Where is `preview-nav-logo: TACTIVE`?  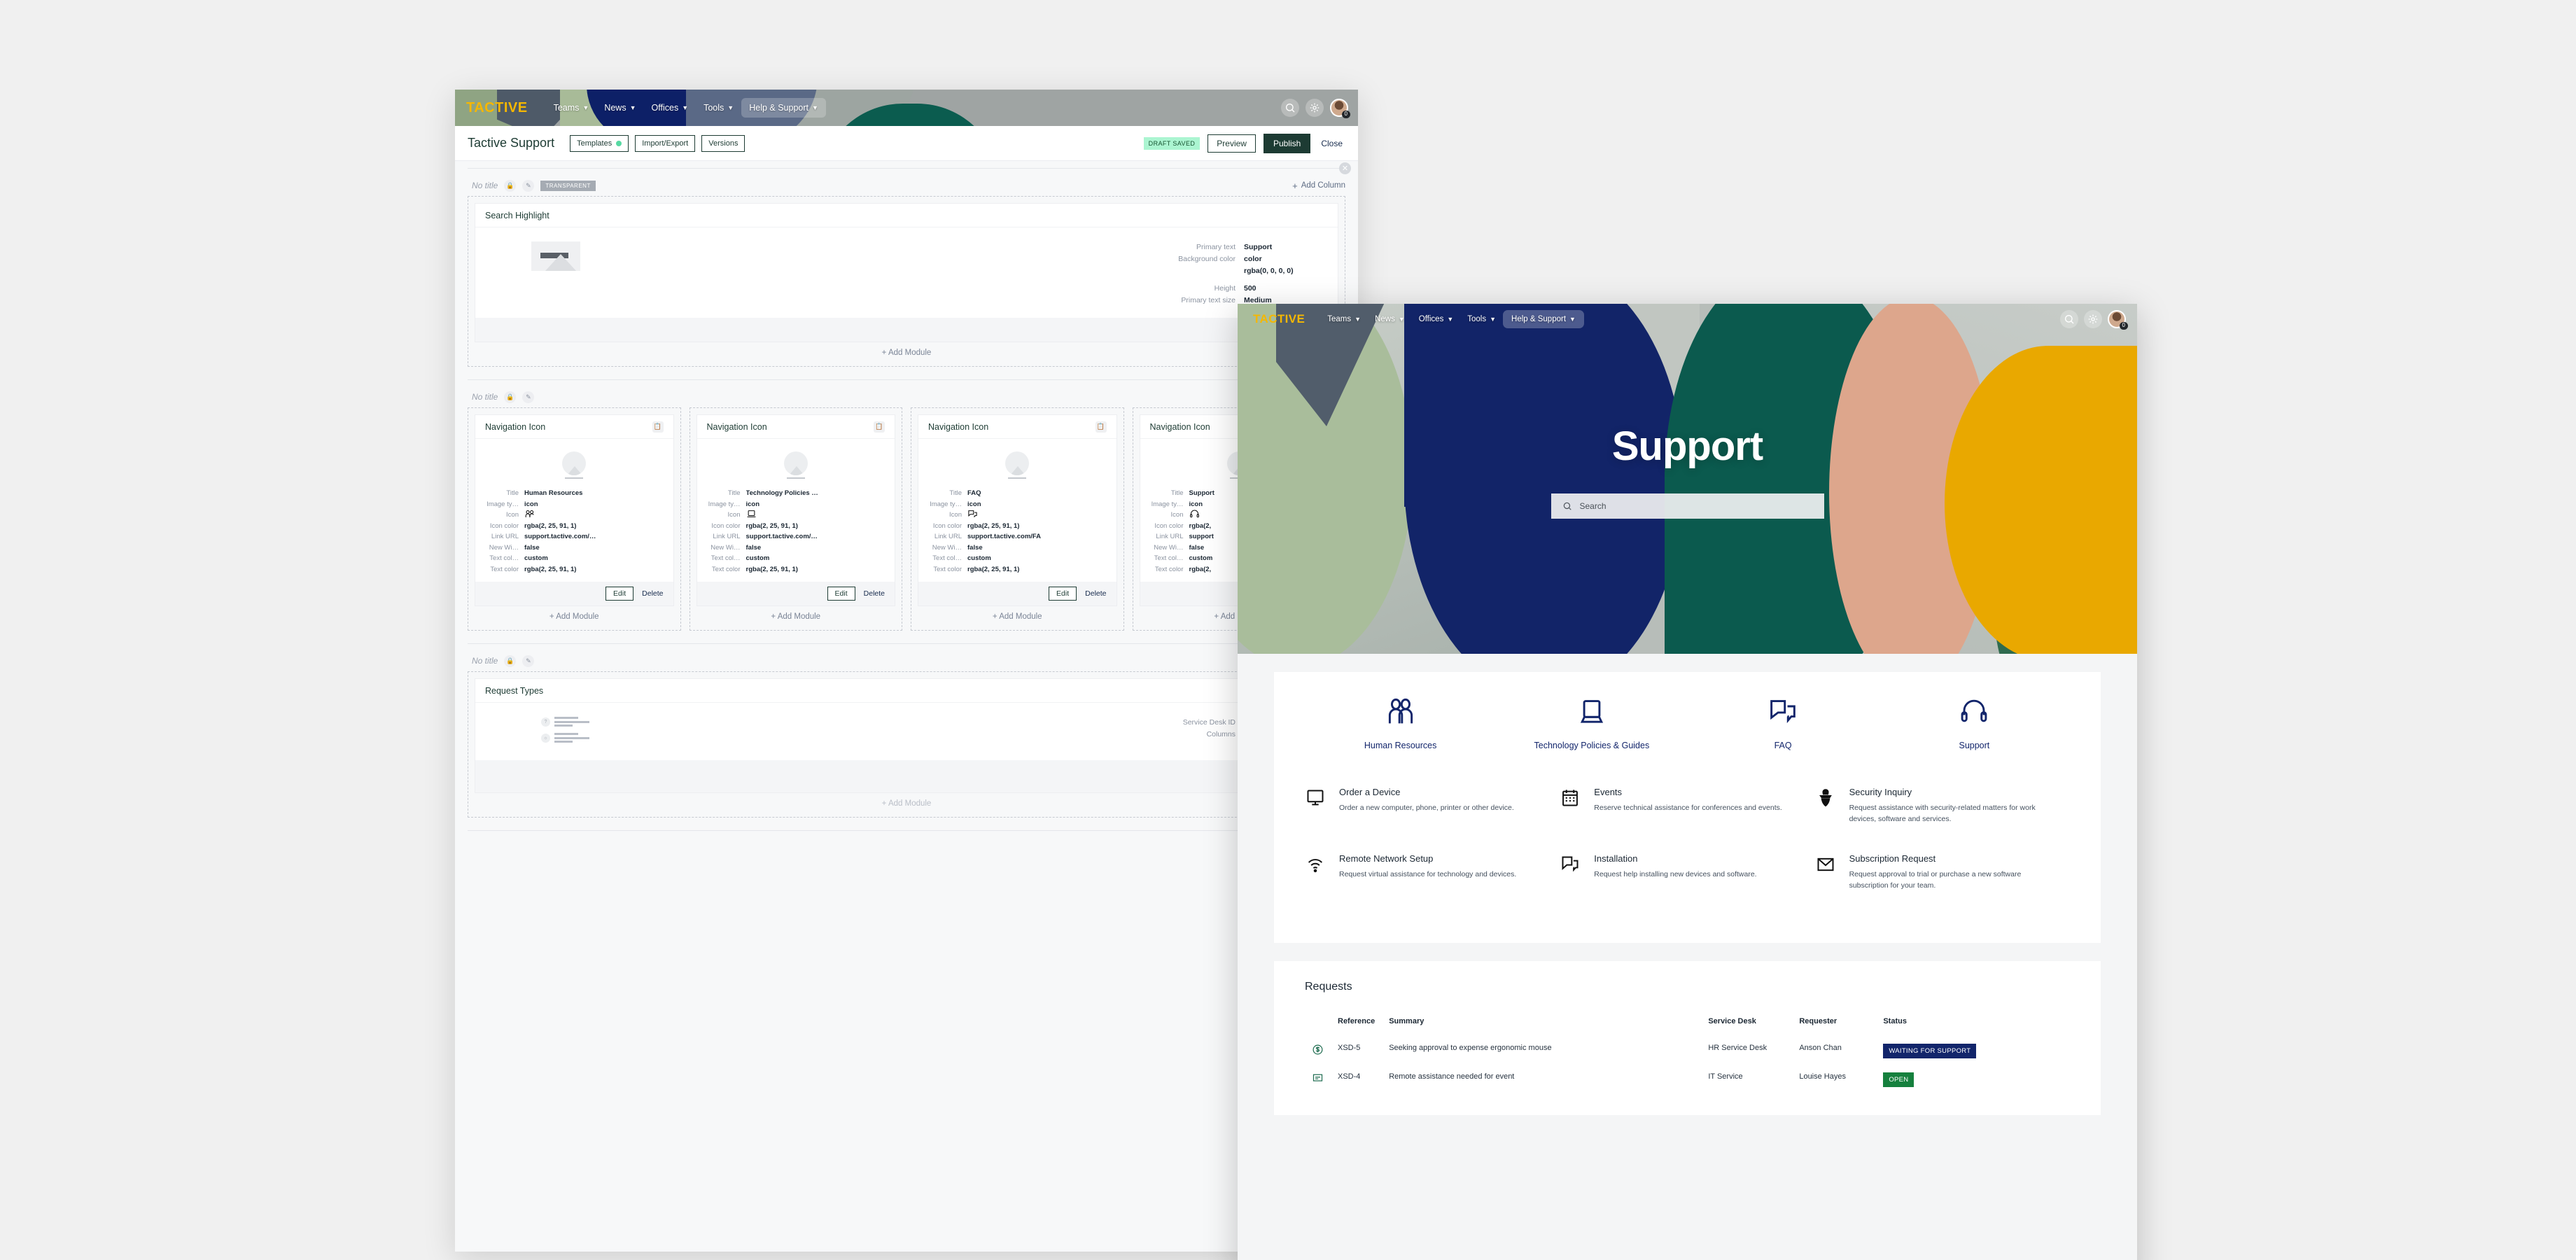 preview-nav-logo: TACTIVE is located at coordinates (1279, 319).